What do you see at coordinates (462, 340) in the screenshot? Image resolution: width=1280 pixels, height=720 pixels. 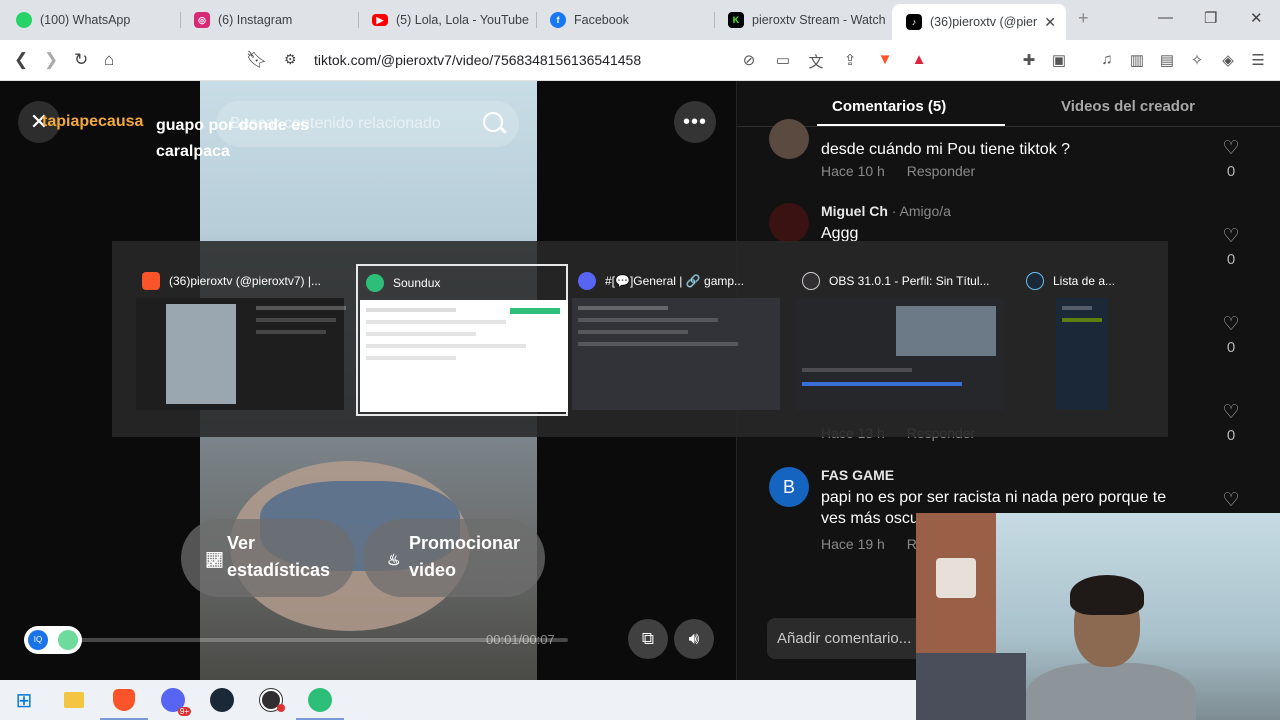 I see `switcher-window-soundux: Soundux` at bounding box center [462, 340].